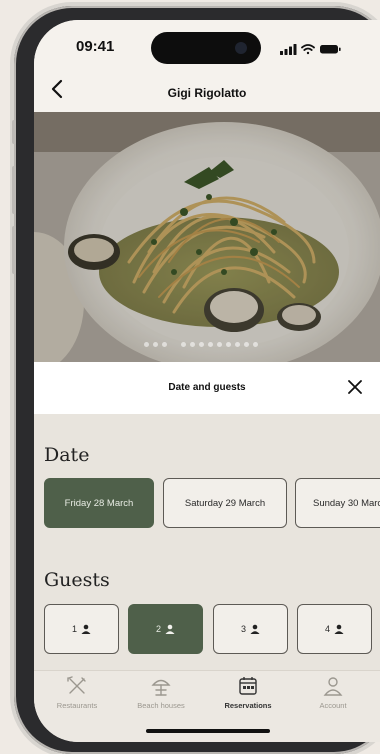 The height and width of the screenshot is (754, 380). Describe the element at coordinates (77, 580) in the screenshot. I see `guests-label: Guests` at that location.